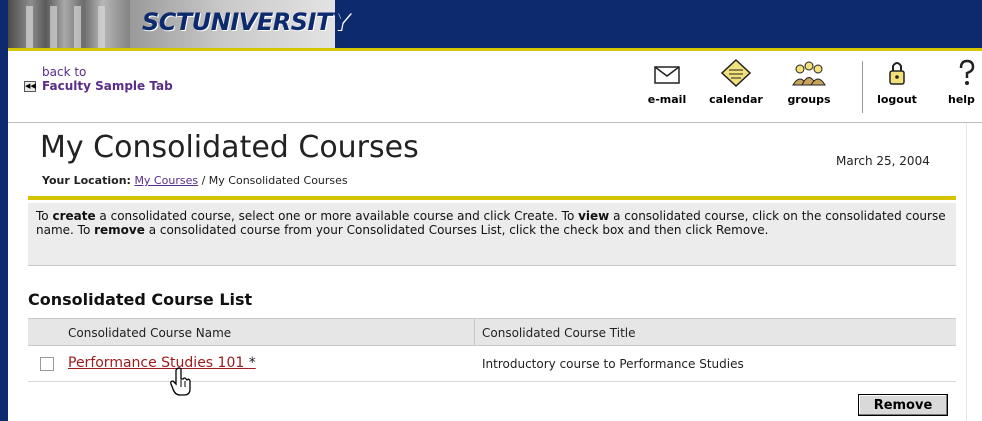 Image resolution: width=982 pixels, height=421 pixels. I want to click on breadcrumb-label: Your Location:, so click(86, 180).